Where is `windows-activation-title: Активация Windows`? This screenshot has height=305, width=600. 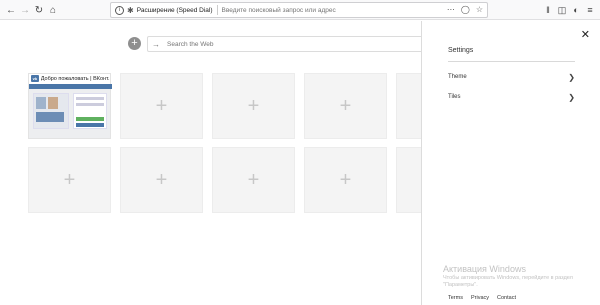
windows-activation-title: Активация Windows is located at coordinates (484, 269).